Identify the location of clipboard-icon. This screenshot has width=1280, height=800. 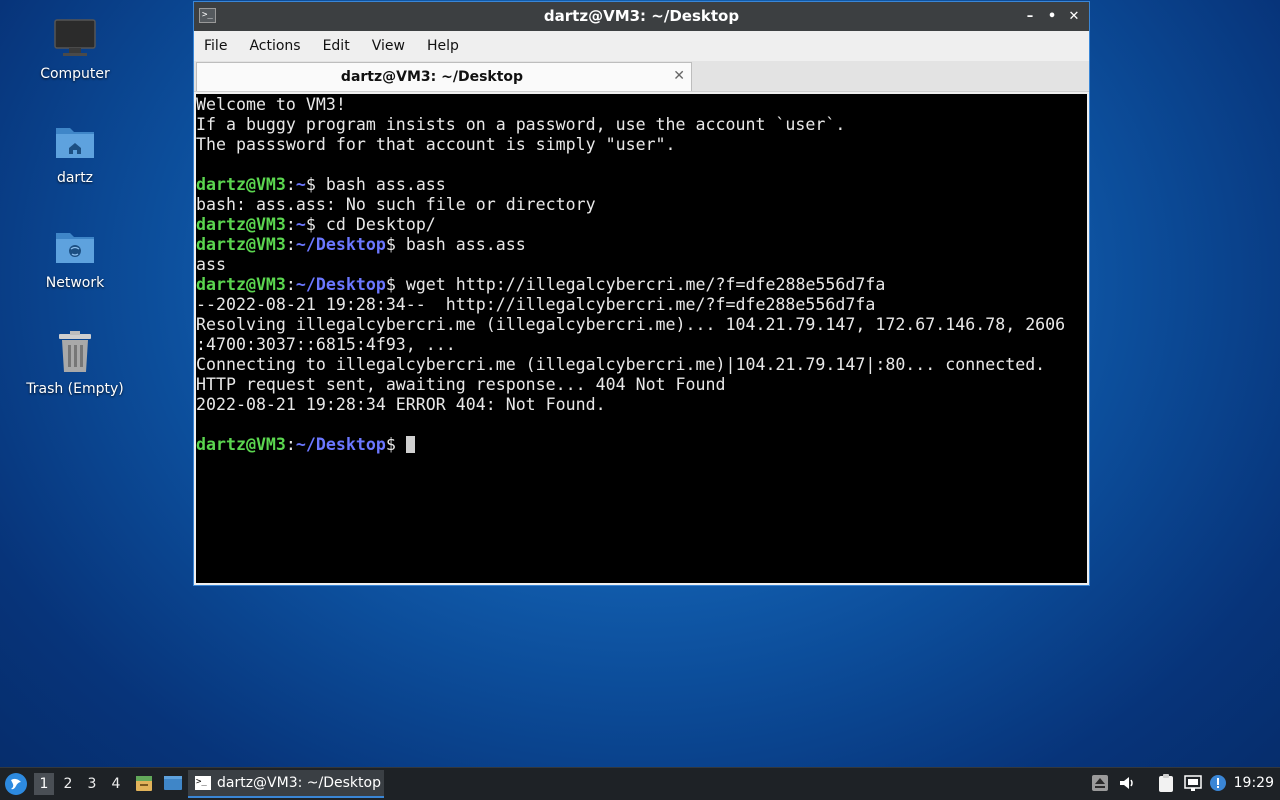
(1166, 783).